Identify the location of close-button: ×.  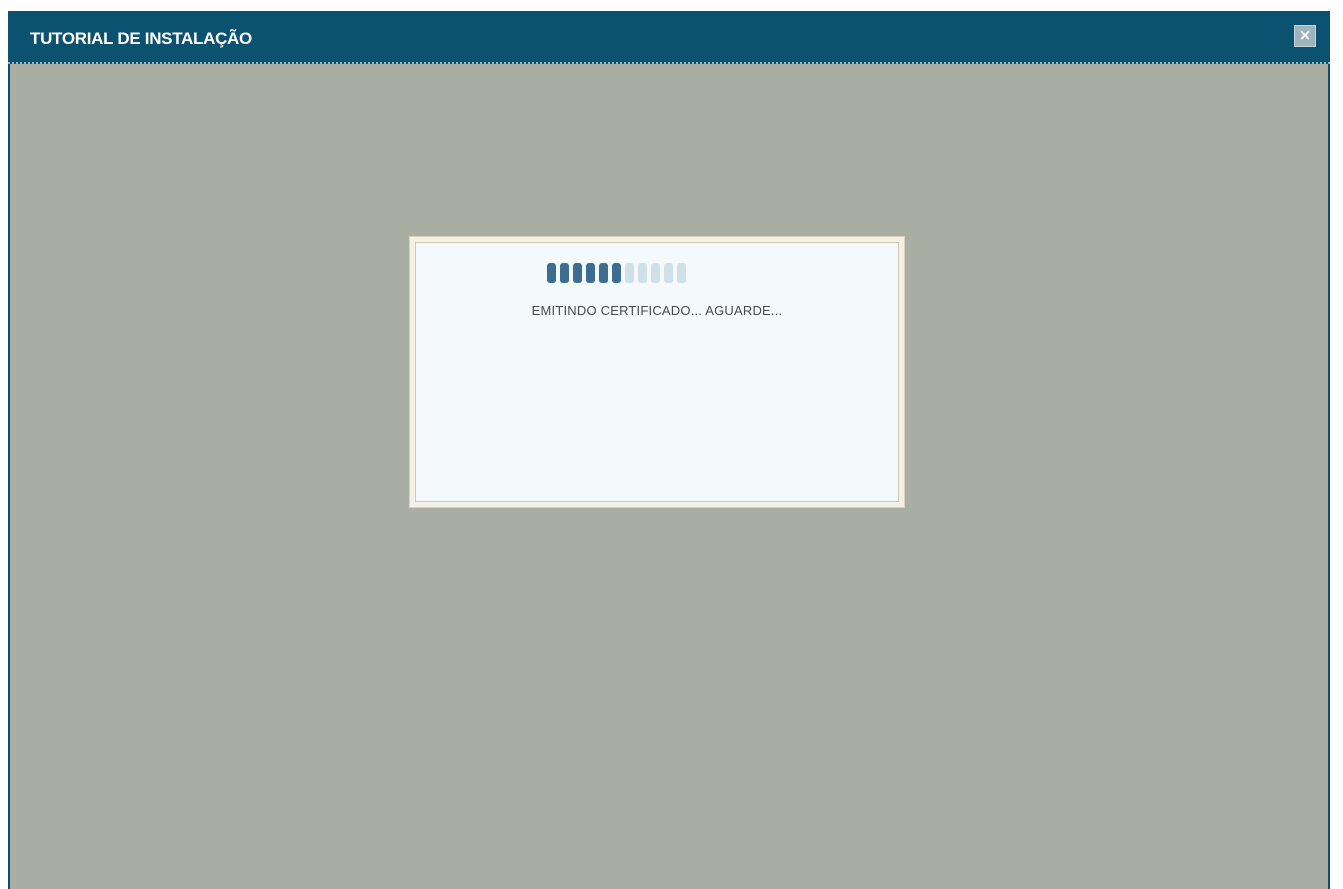
(1305, 36).